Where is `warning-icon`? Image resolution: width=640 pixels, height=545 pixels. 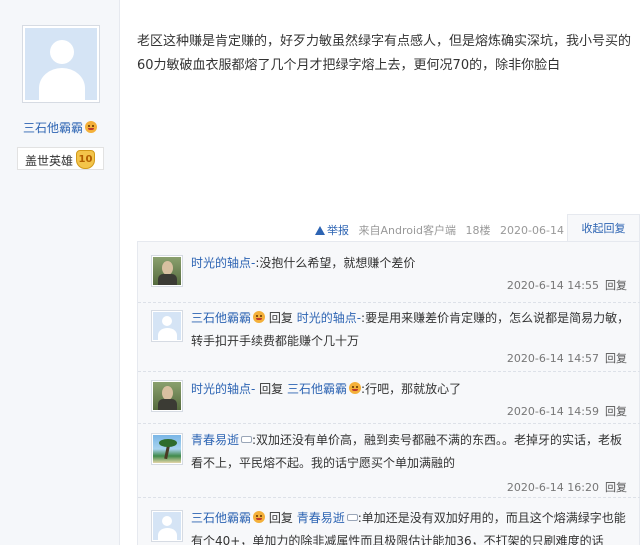 warning-icon is located at coordinates (320, 230).